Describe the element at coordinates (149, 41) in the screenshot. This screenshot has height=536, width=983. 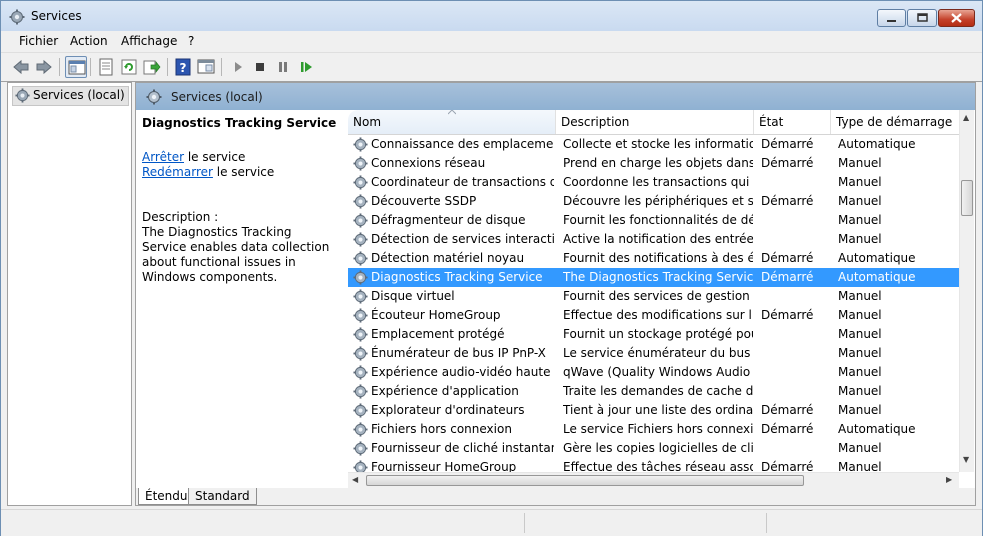
I see `menu-affichage: Affichage` at that location.